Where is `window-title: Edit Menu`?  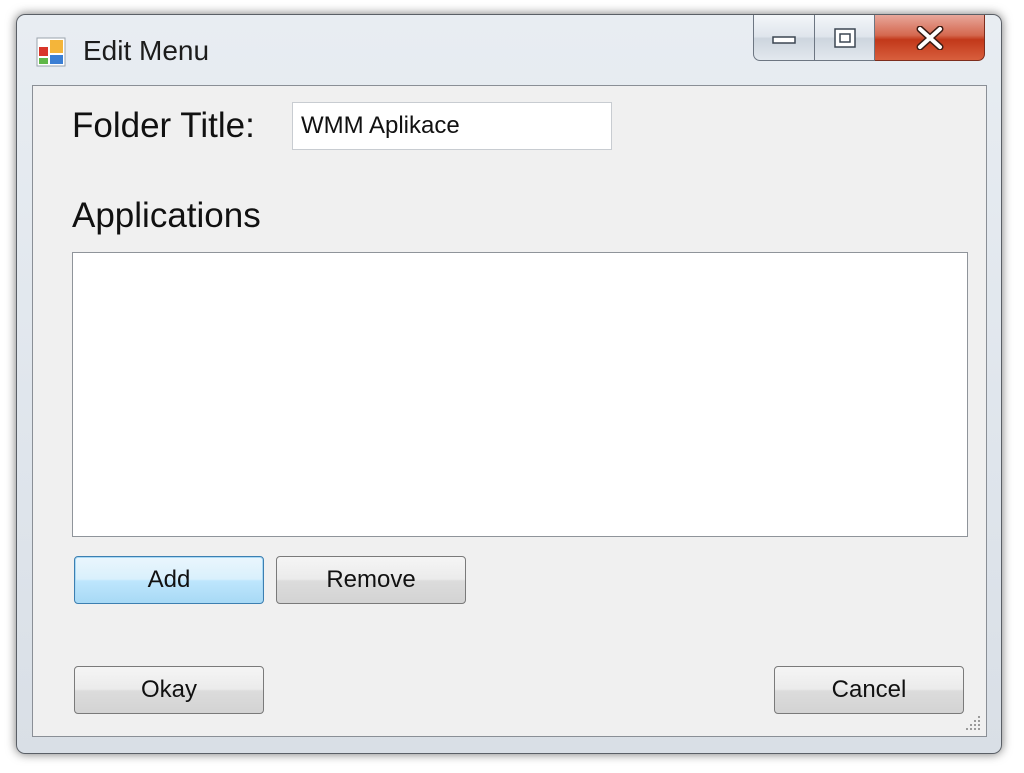 window-title: Edit Menu is located at coordinates (146, 50).